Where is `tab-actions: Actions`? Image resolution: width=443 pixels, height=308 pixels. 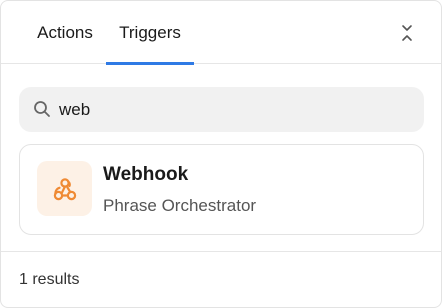 tab-actions: Actions is located at coordinates (65, 32).